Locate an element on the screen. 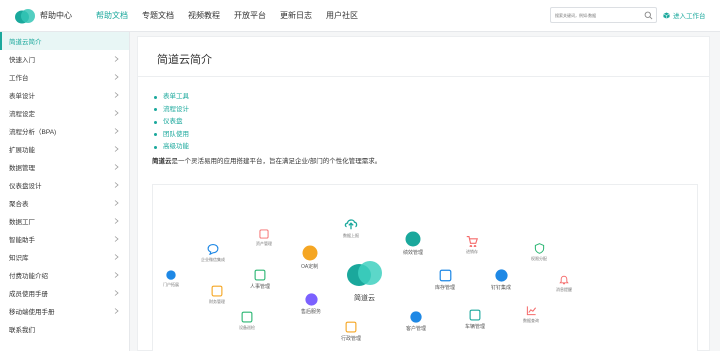  admin-icon is located at coordinates (351, 327).